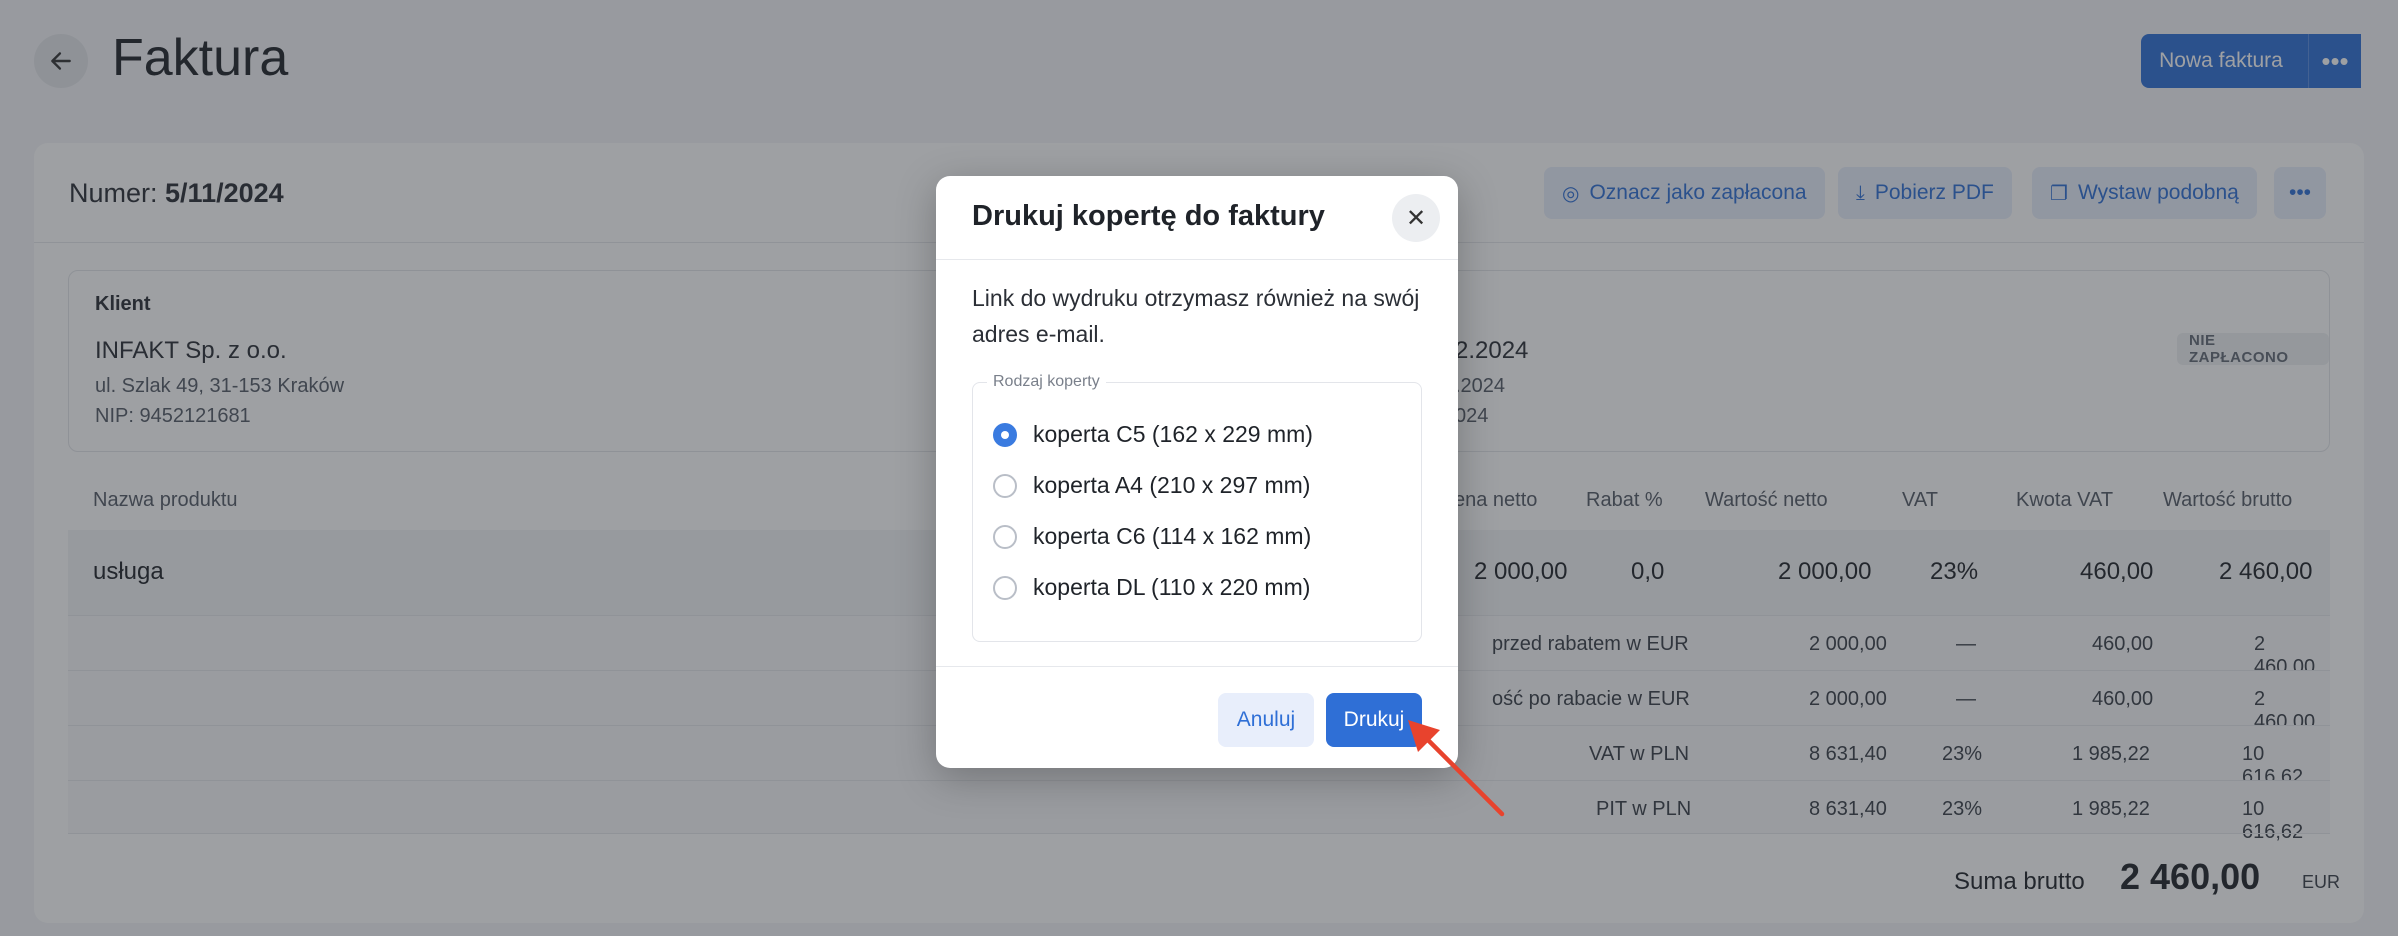 The image size is (2398, 936). Describe the element at coordinates (1266, 720) in the screenshot. I see `cancel-button: Anuluj` at that location.